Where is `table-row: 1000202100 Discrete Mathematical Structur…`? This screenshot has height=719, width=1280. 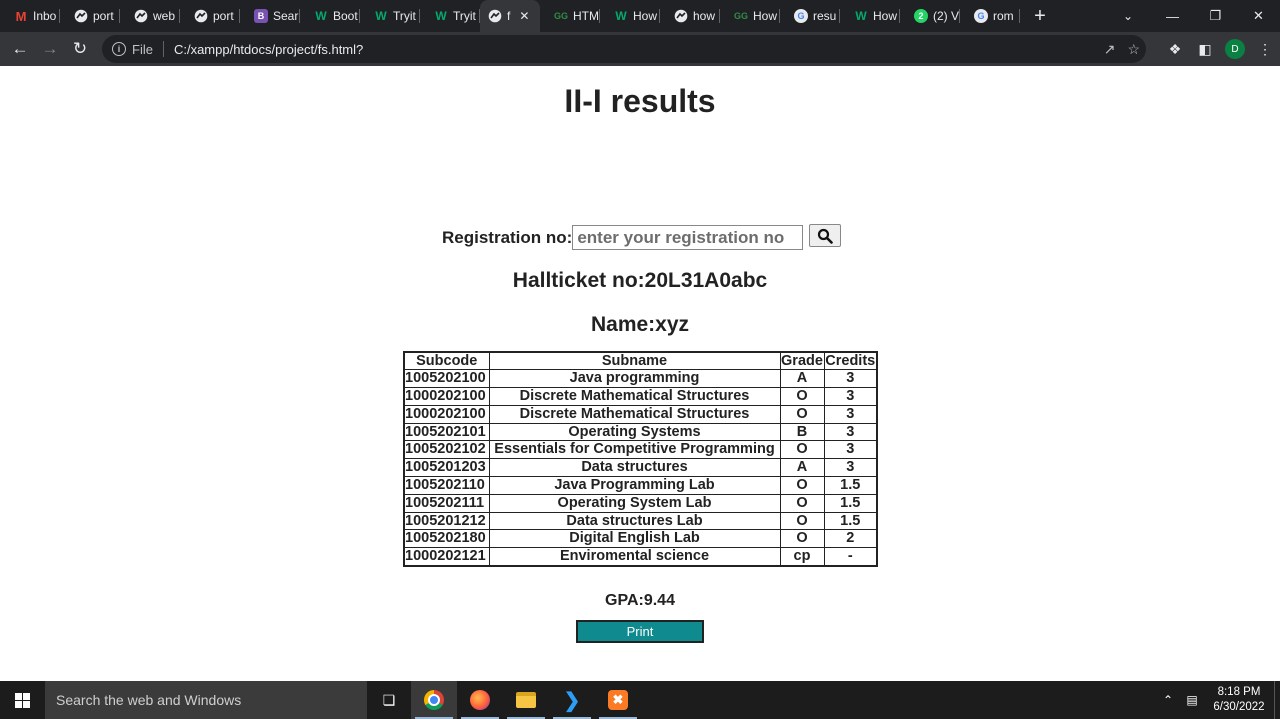 table-row: 1000202100 Discrete Mathematical Structur… is located at coordinates (640, 414).